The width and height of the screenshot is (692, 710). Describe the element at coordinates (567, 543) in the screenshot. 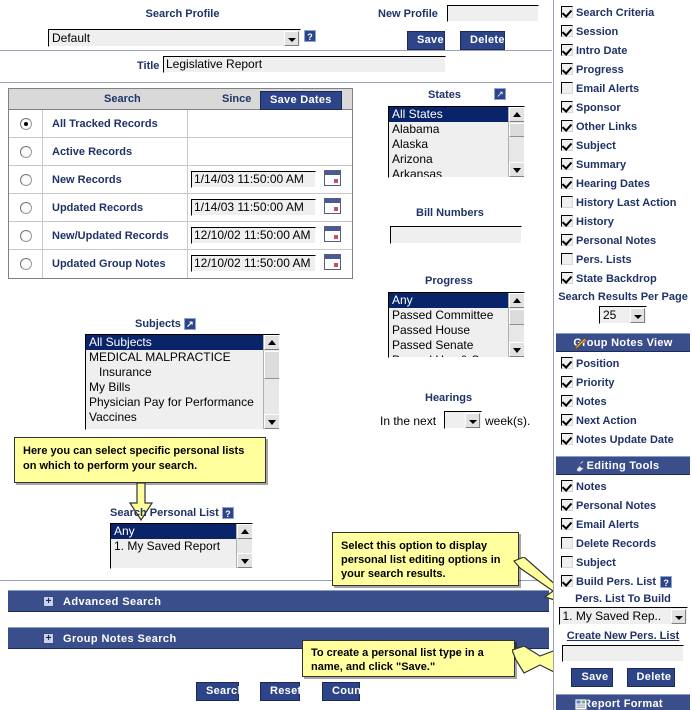

I see `checkbox-delete-records` at that location.